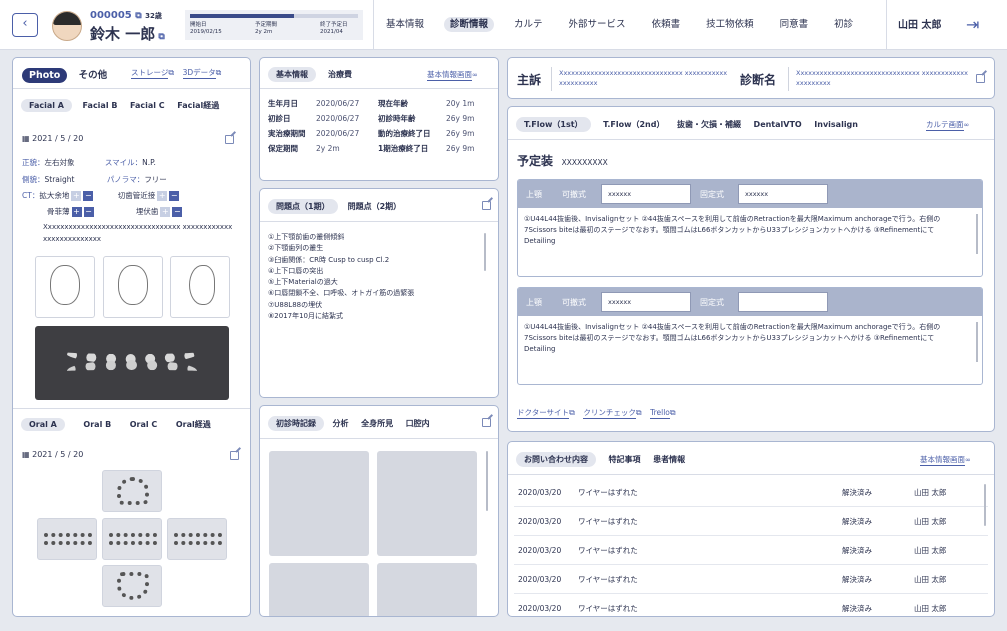 This screenshot has width=1007, height=631. I want to click on nav-item-3: 外部サービス, so click(597, 24).